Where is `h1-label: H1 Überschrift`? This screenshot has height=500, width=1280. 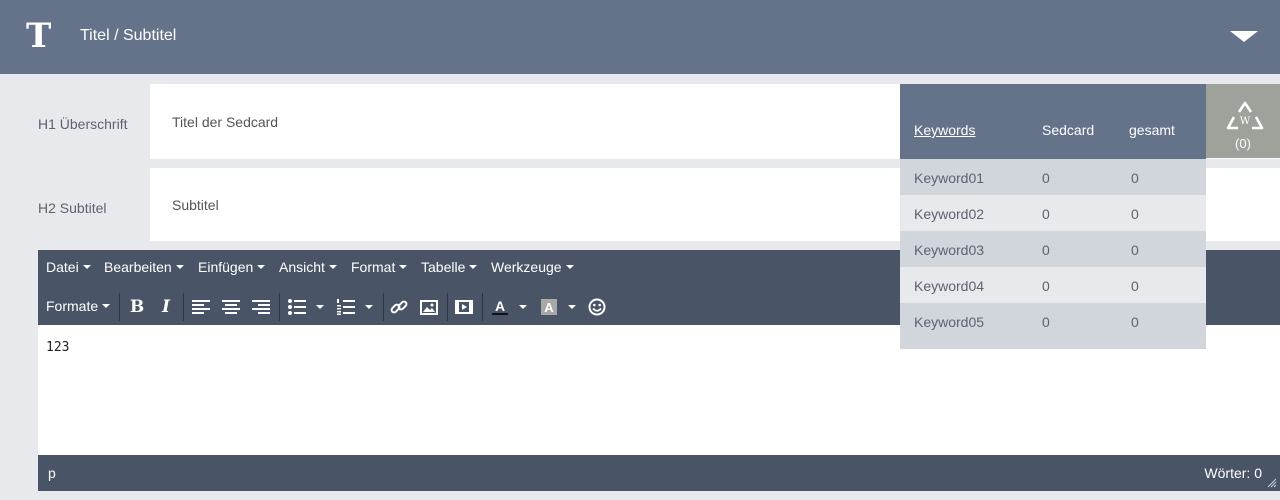 h1-label: H1 Überschrift is located at coordinates (83, 124).